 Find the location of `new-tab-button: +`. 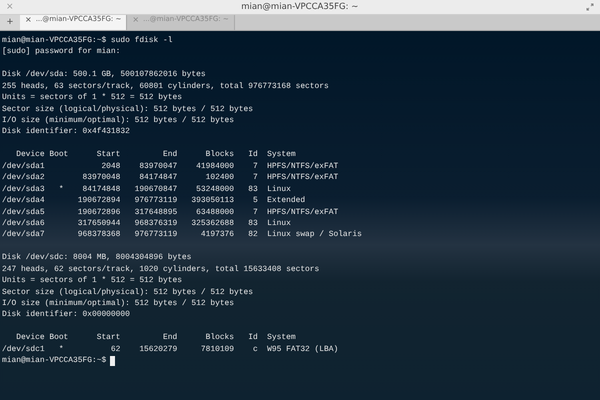

new-tab-button: + is located at coordinates (10, 22).